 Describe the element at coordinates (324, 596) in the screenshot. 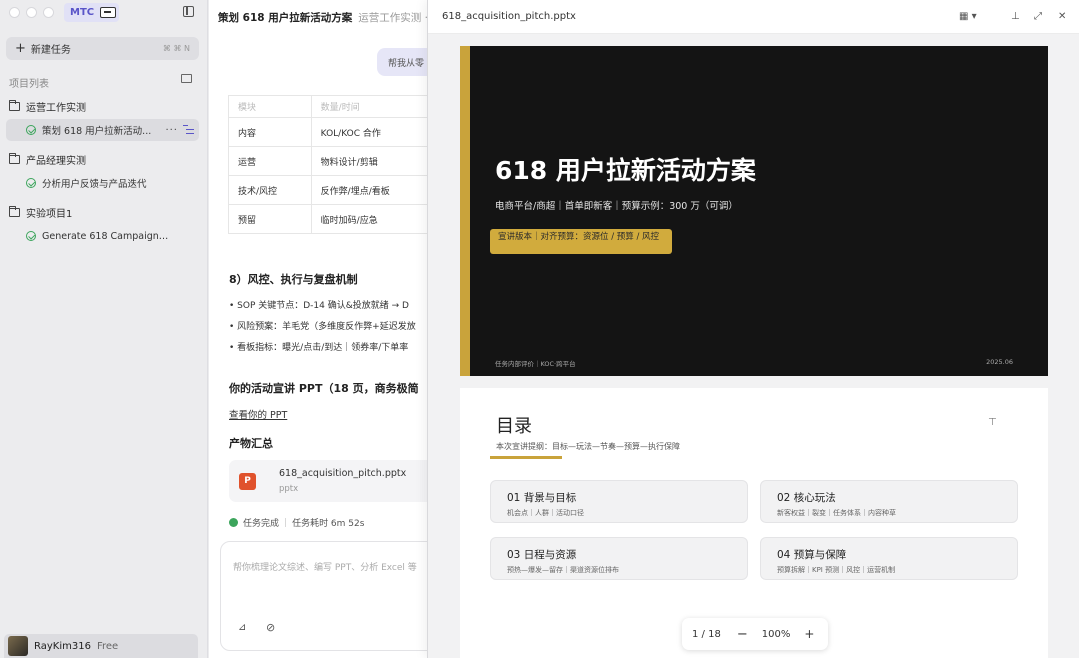

I see `message-composer: 帮你梳理论文综述、编写 PPT、分析 Excel 等 ⊿ ⊘` at that location.